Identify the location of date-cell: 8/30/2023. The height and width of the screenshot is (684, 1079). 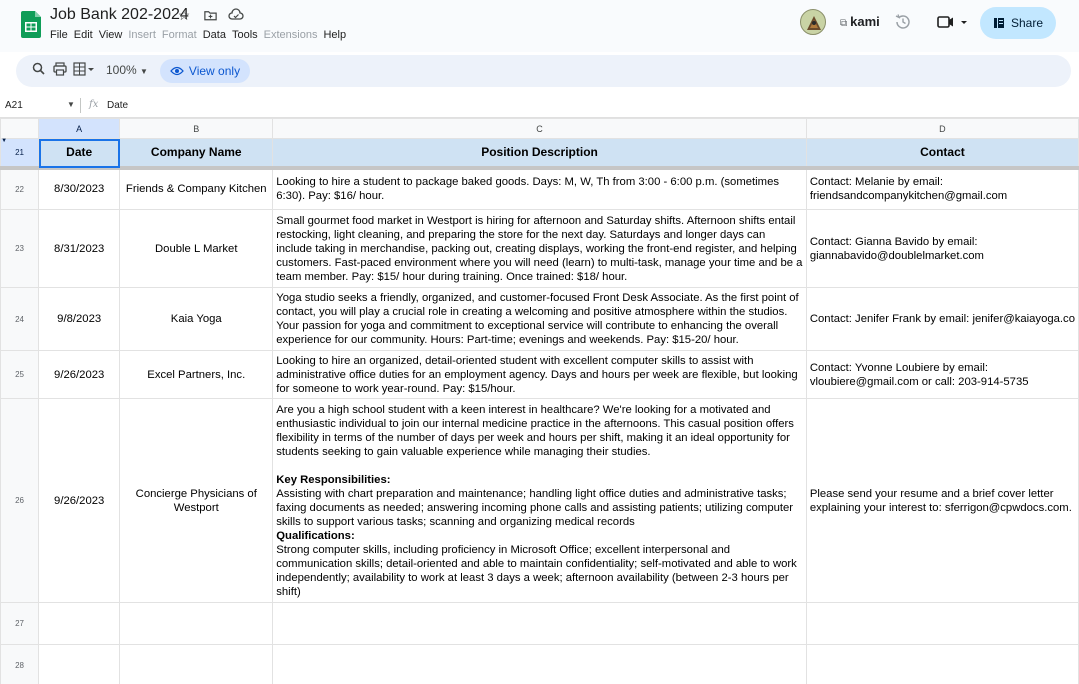
(79, 188).